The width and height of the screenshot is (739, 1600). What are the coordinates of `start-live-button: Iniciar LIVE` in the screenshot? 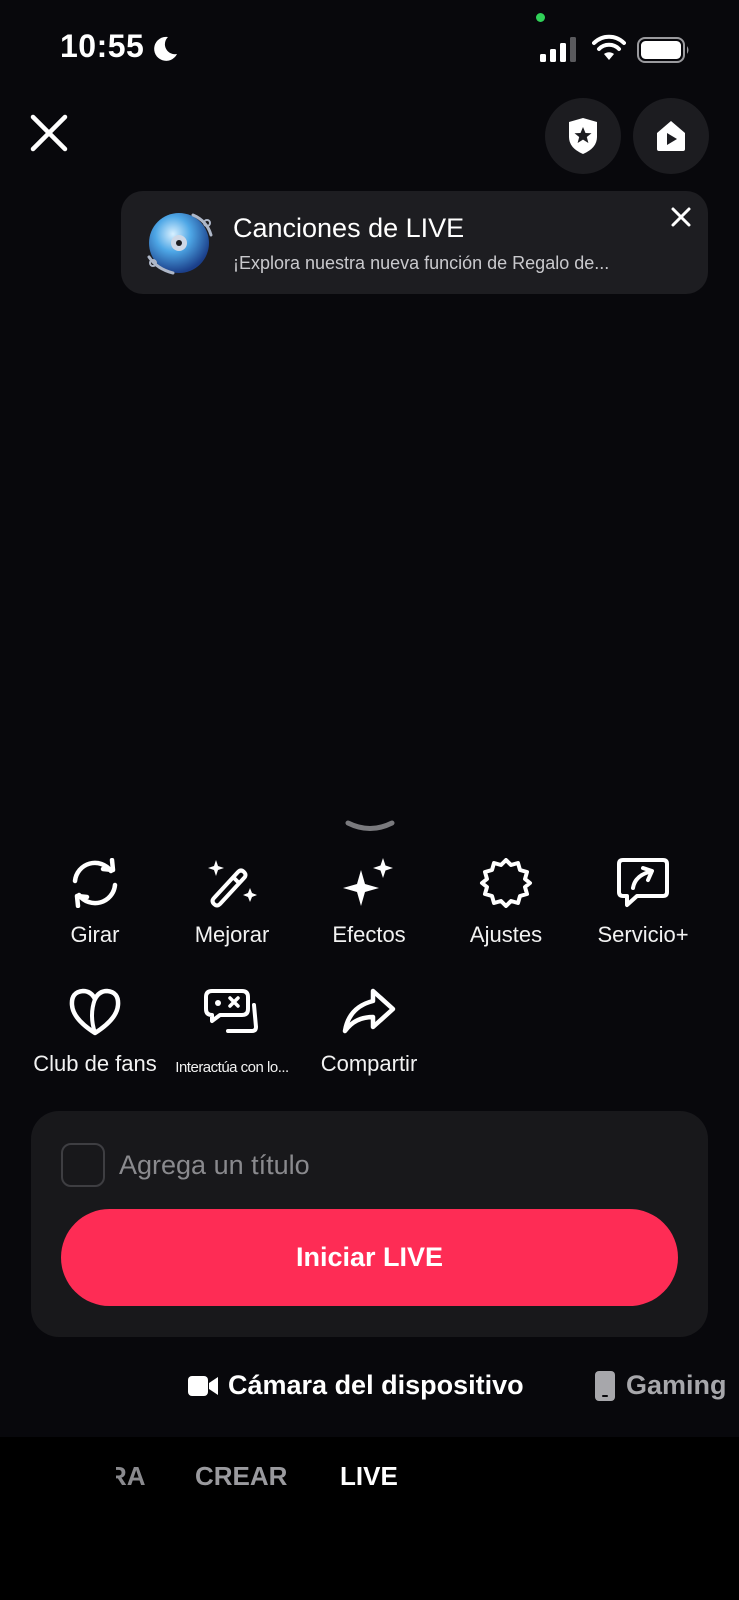 It's located at (369, 1257).